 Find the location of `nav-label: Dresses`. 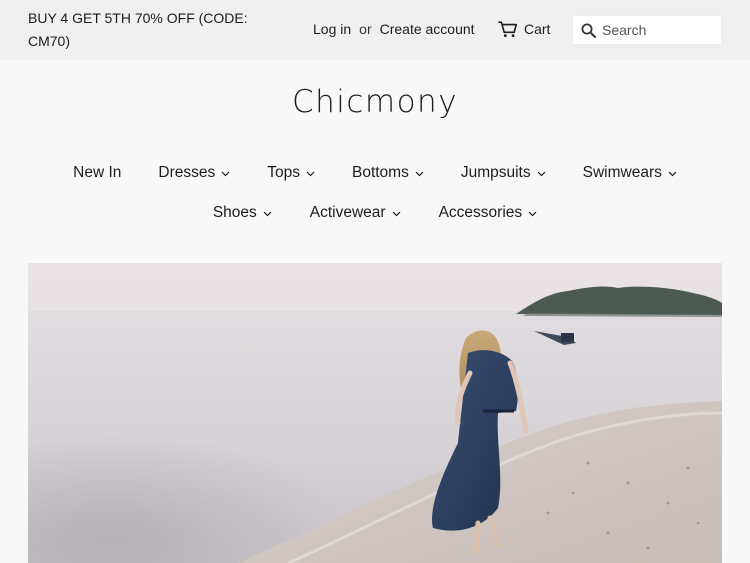

nav-label: Dresses is located at coordinates (187, 172).